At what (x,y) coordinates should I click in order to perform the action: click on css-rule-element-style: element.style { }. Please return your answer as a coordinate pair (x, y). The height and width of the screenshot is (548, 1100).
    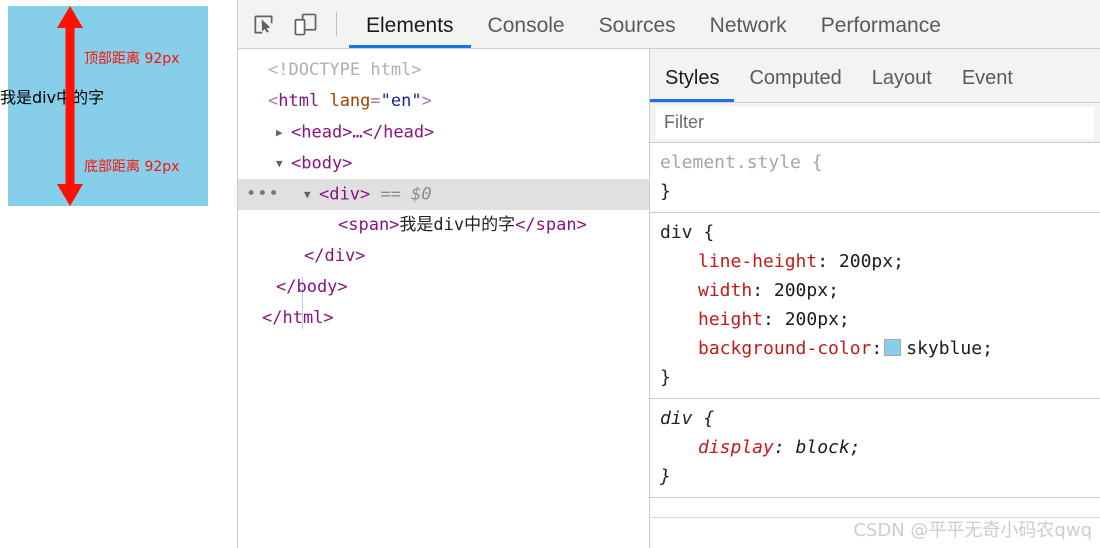
    Looking at the image, I should click on (875, 178).